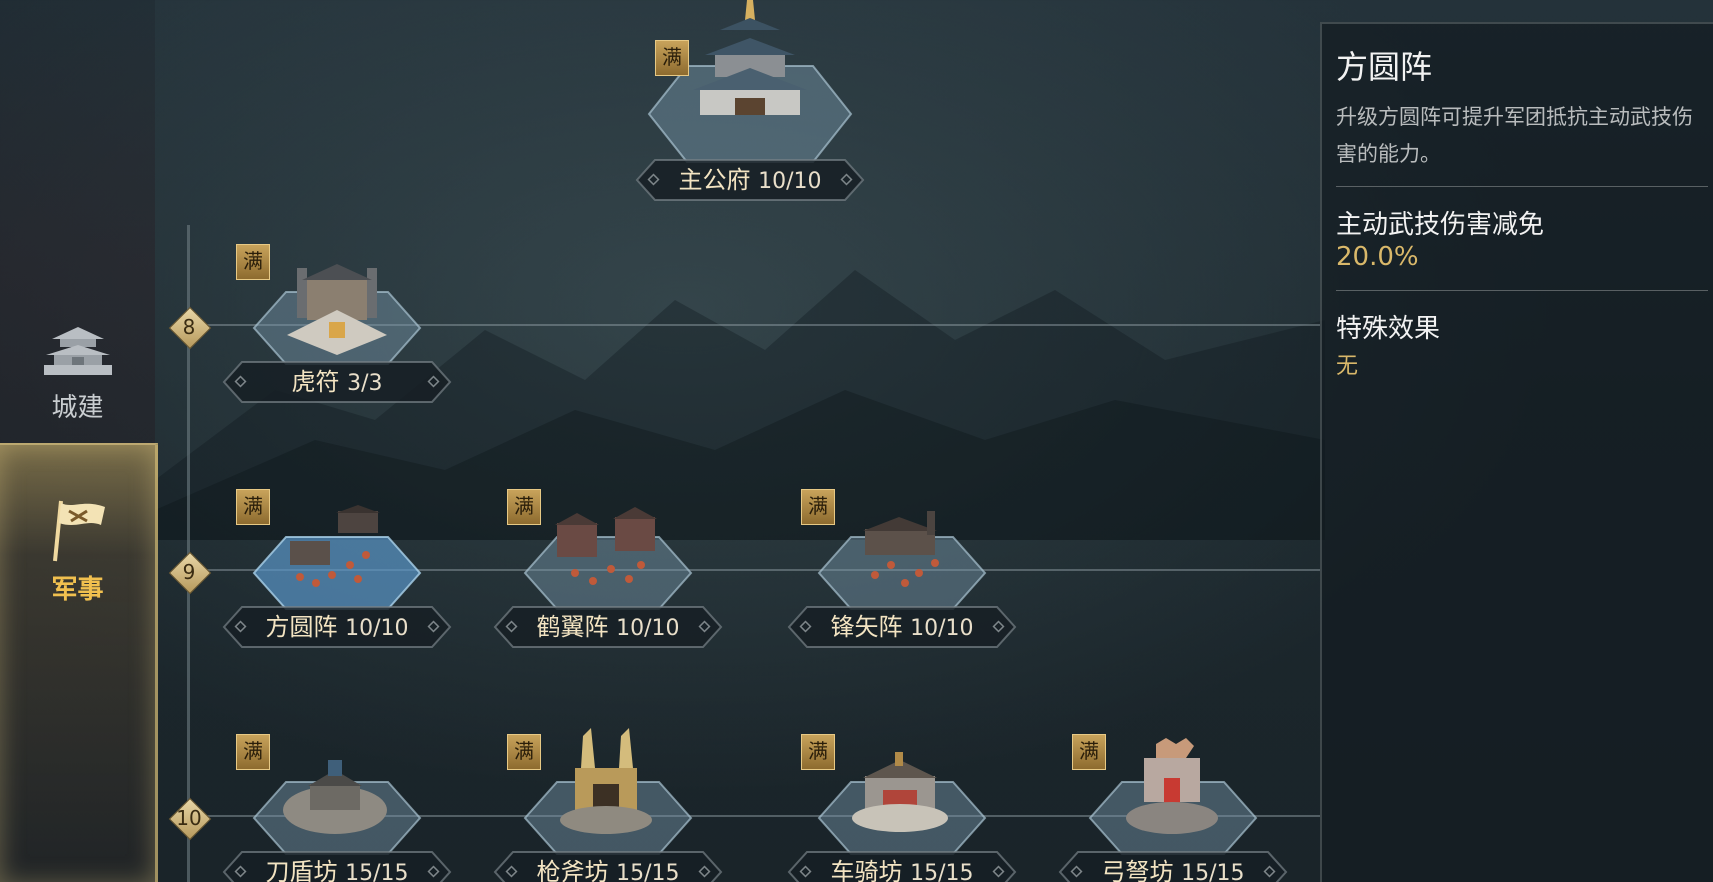 This screenshot has width=1713, height=882. I want to click on node-label: 虎符 3/3, so click(337, 382).